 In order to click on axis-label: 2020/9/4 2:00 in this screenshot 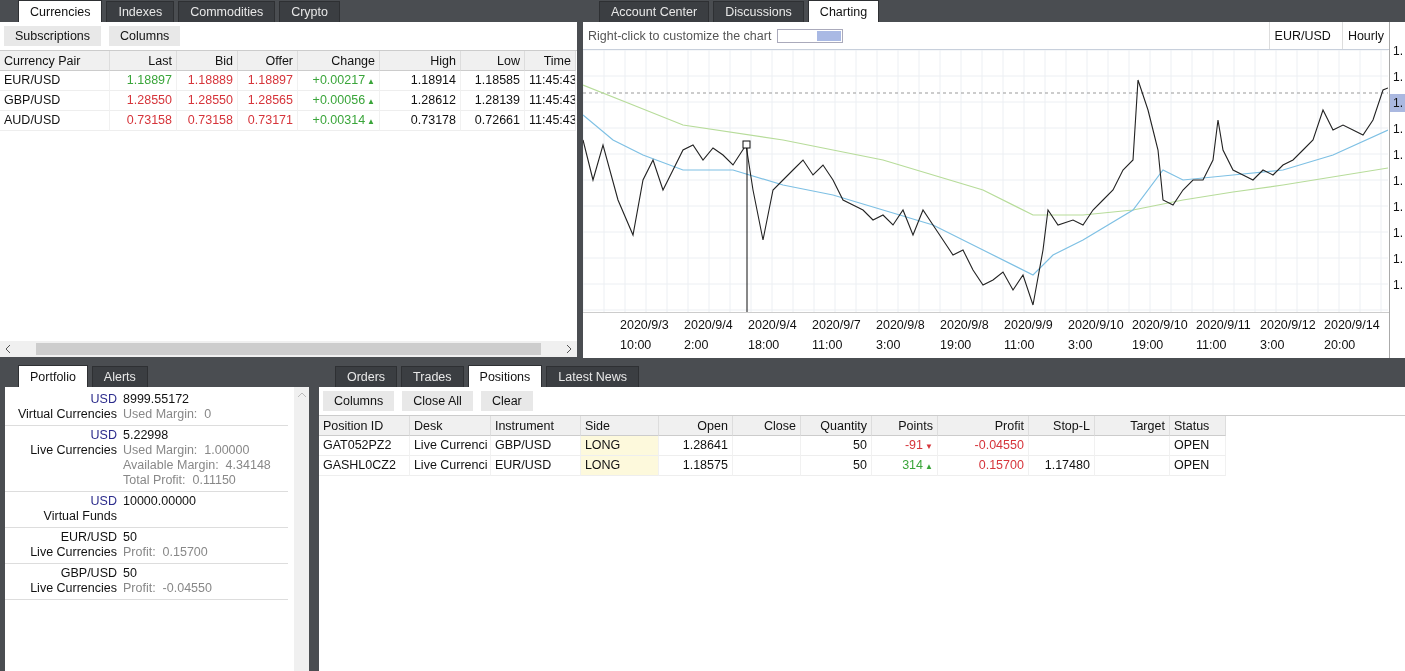, I will do `click(709, 335)`.